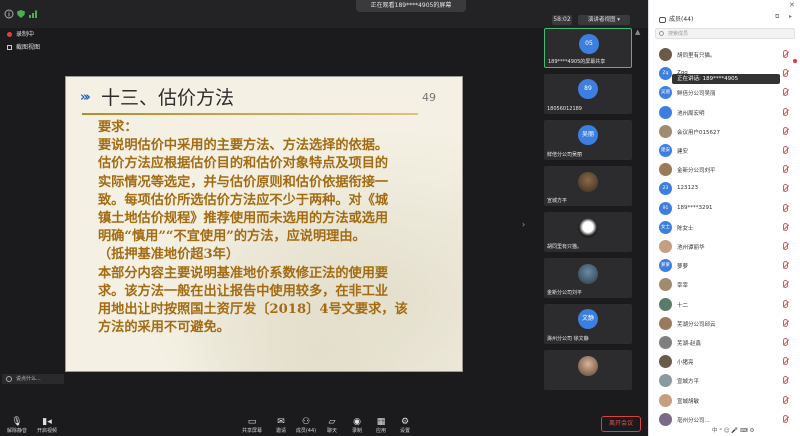 The image size is (800, 436). Describe the element at coordinates (557, 201) in the screenshot. I see `tile-name: 宣城方平` at that location.